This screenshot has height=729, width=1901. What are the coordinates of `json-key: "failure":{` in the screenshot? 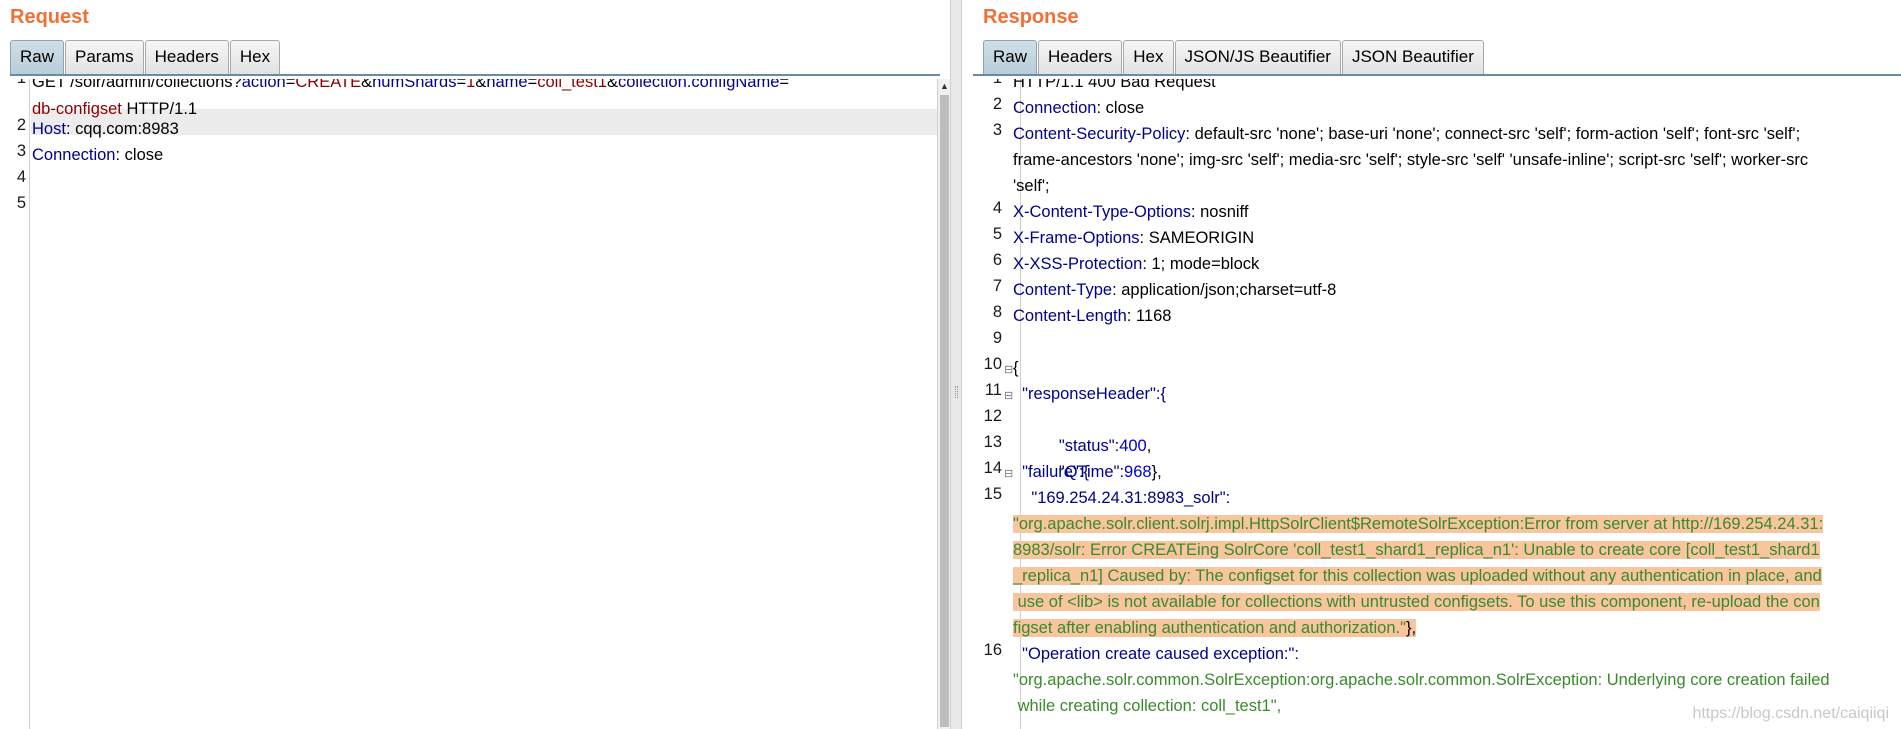 It's located at (1051, 472).